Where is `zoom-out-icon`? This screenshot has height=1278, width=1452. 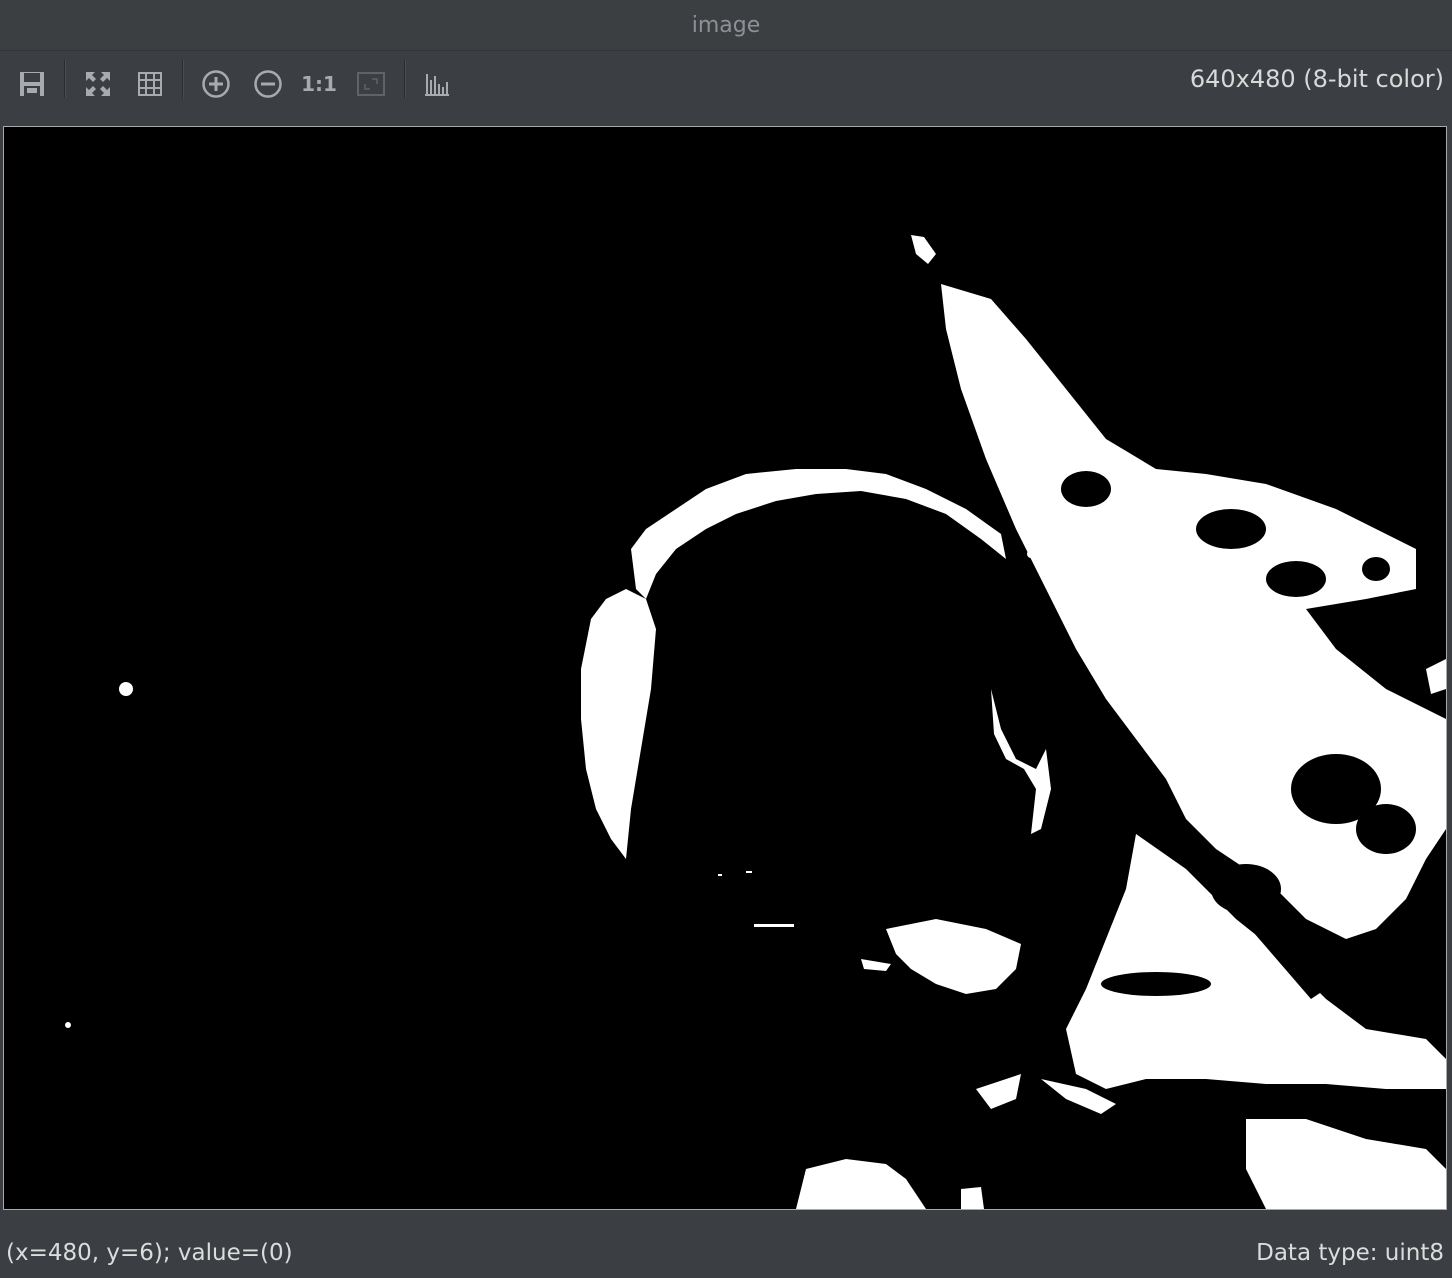 zoom-out-icon is located at coordinates (268, 84).